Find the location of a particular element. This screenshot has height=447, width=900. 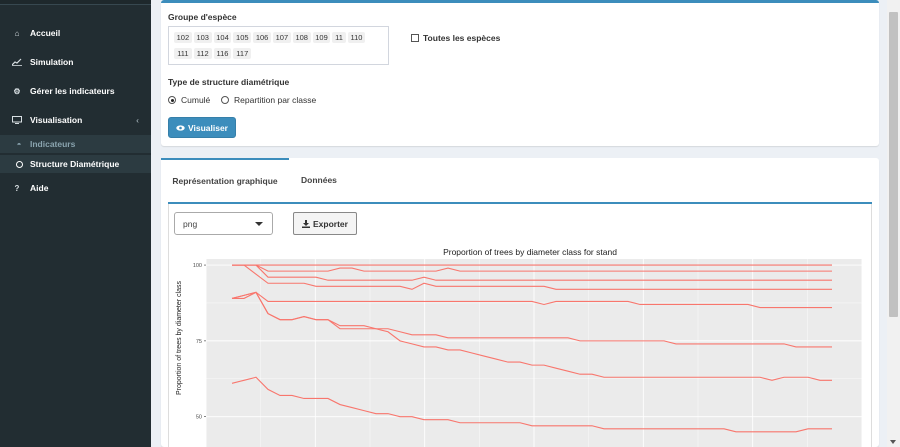

question-icon: ? is located at coordinates (17, 188).